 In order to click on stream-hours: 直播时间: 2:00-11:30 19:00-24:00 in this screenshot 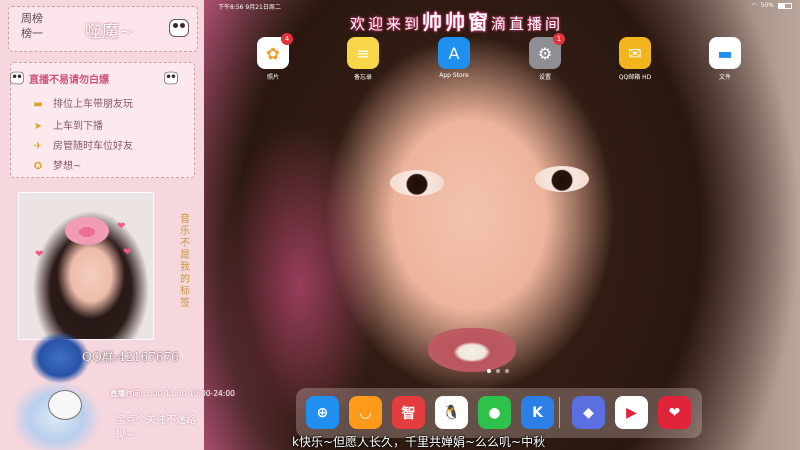, I will do `click(172, 393)`.